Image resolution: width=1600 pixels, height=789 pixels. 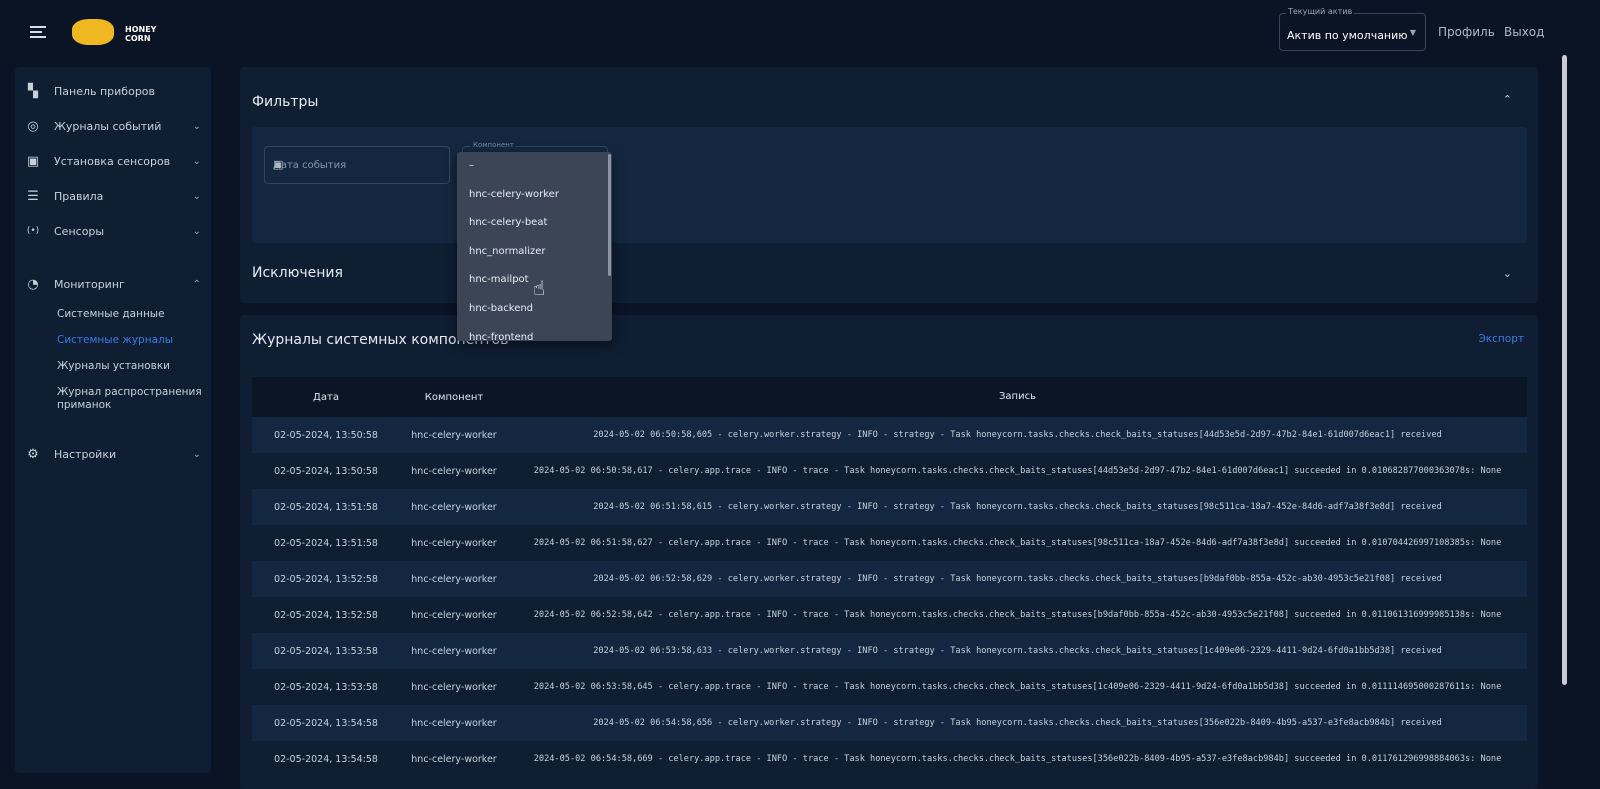 I want to click on event-date-input: Дата события ▣, so click(x=357, y=165).